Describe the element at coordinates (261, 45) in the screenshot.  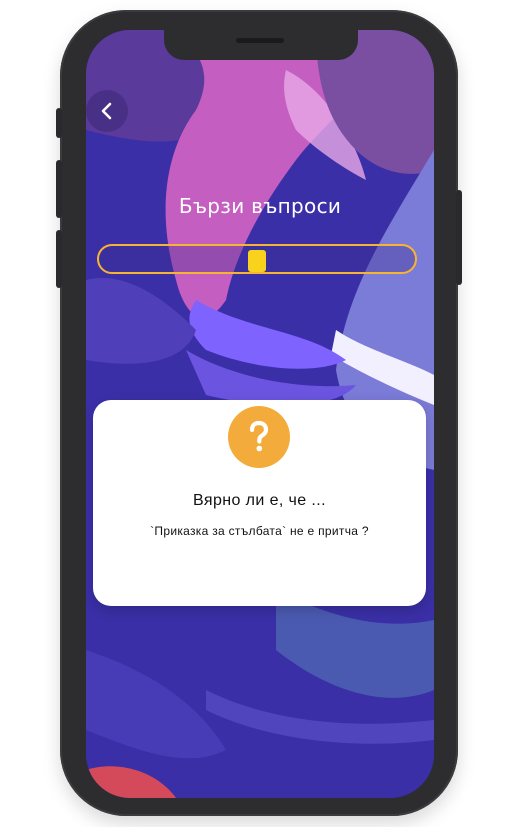
I see `phone-notch` at that location.